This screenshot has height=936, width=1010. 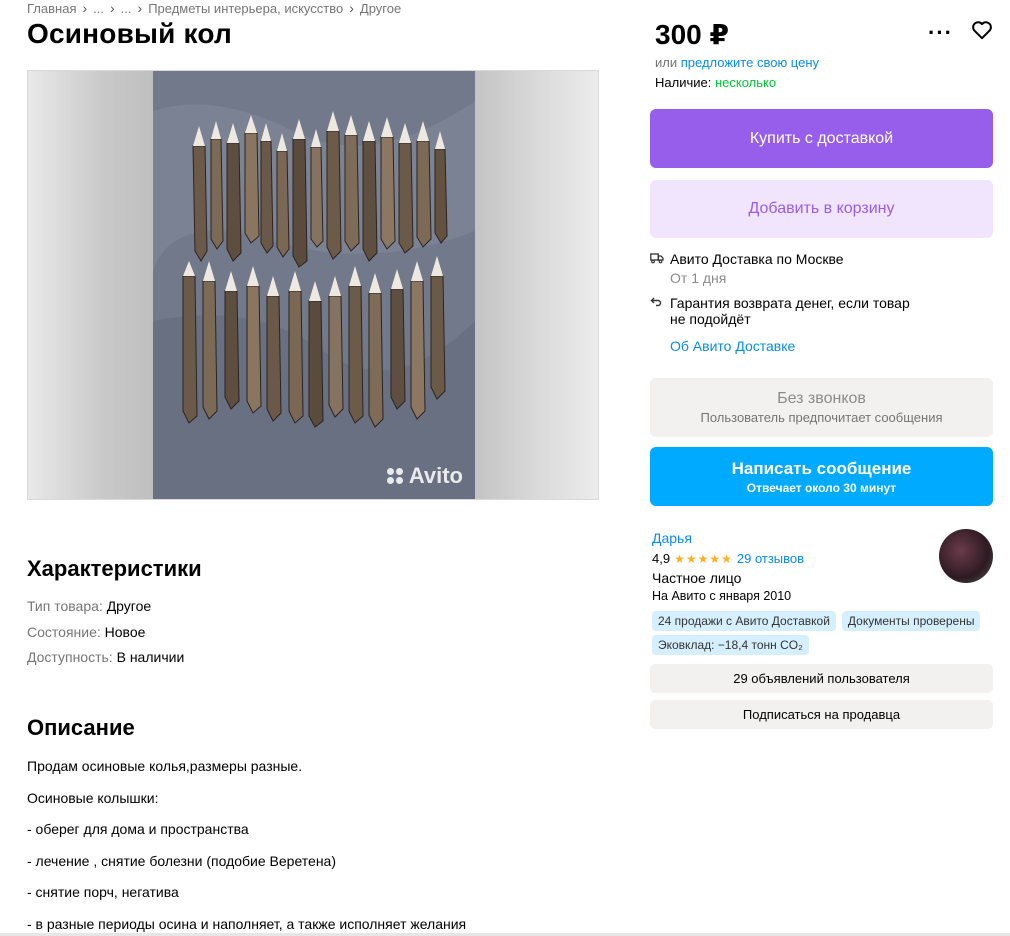 I want to click on characteristic-row: Тип товара: Другое, so click(x=105, y=607).